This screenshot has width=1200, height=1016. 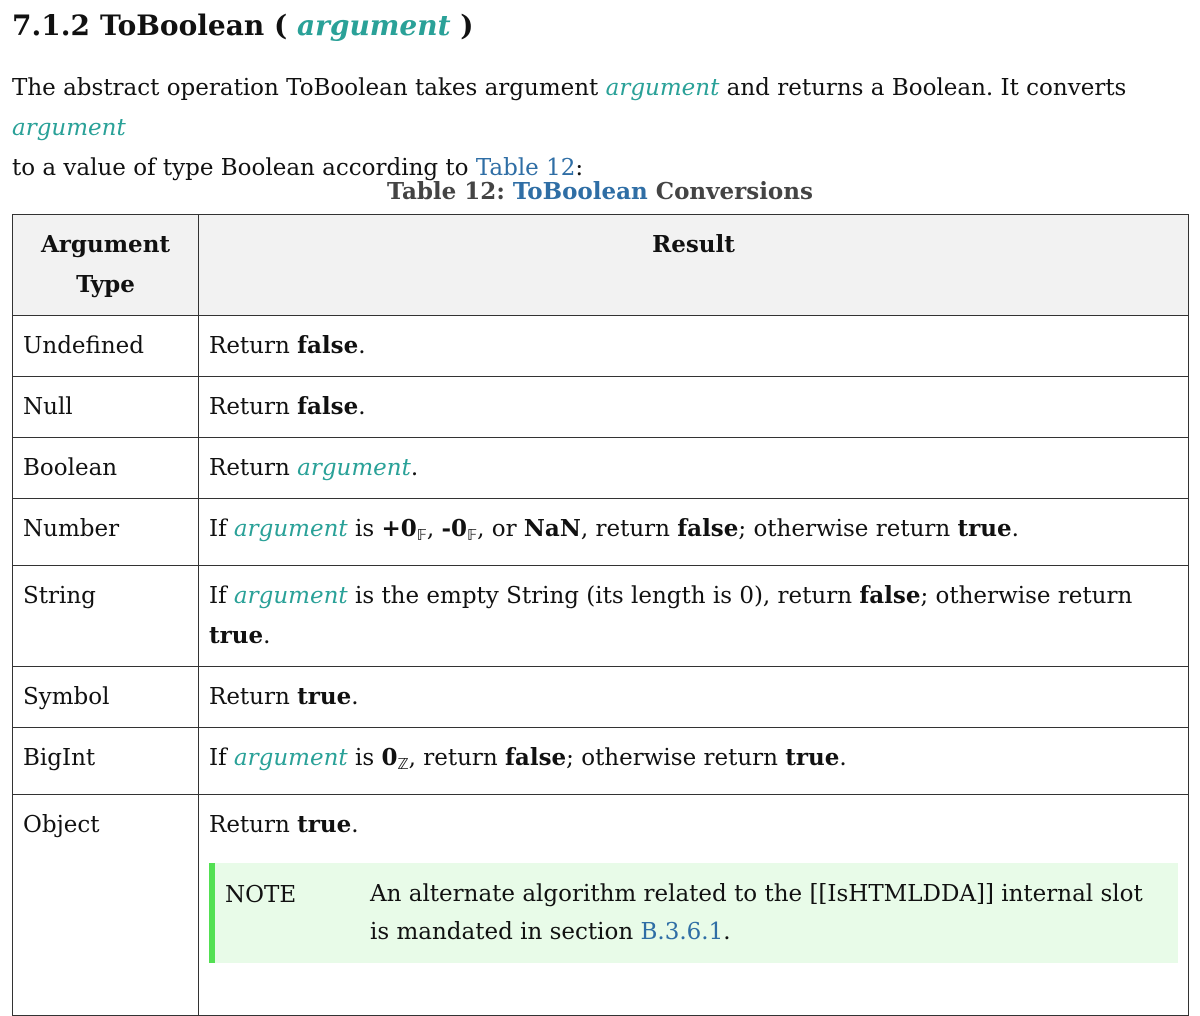 What do you see at coordinates (105, 616) in the screenshot?
I see `type-cell: String` at bounding box center [105, 616].